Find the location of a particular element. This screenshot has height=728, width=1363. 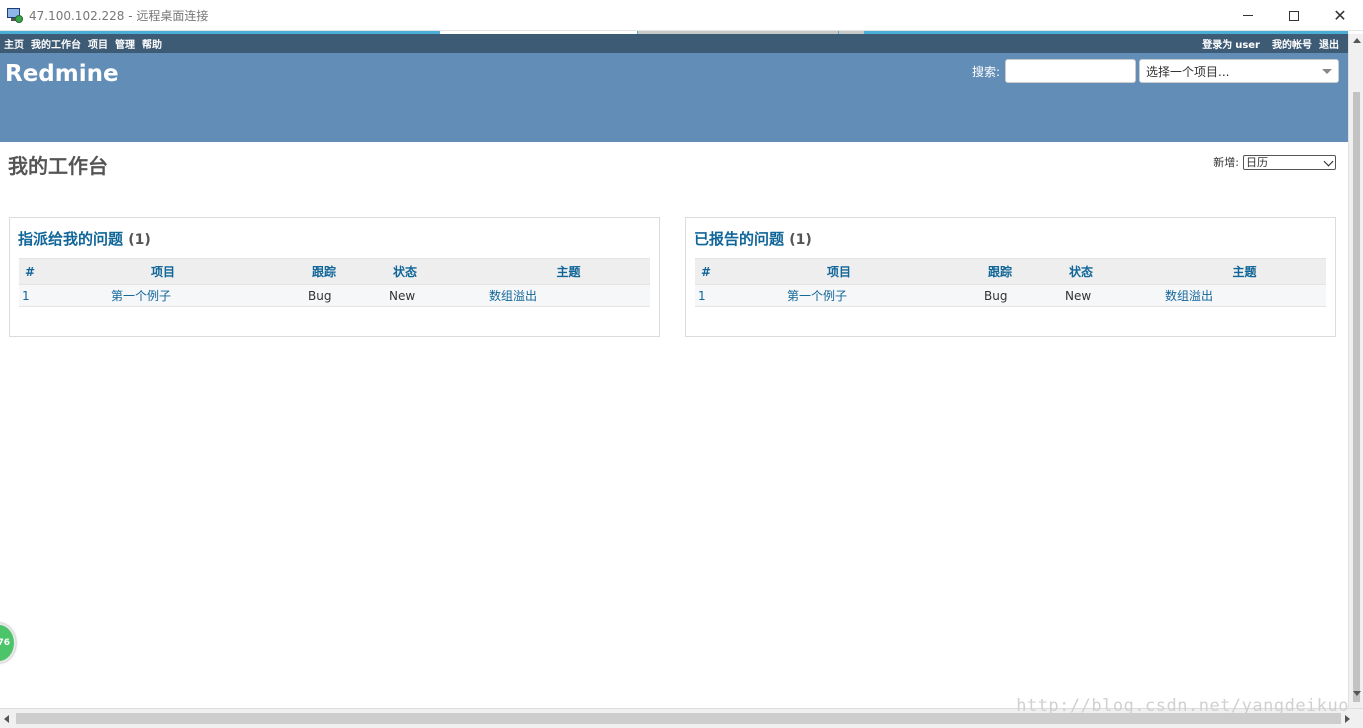

search-input is located at coordinates (1070, 71).